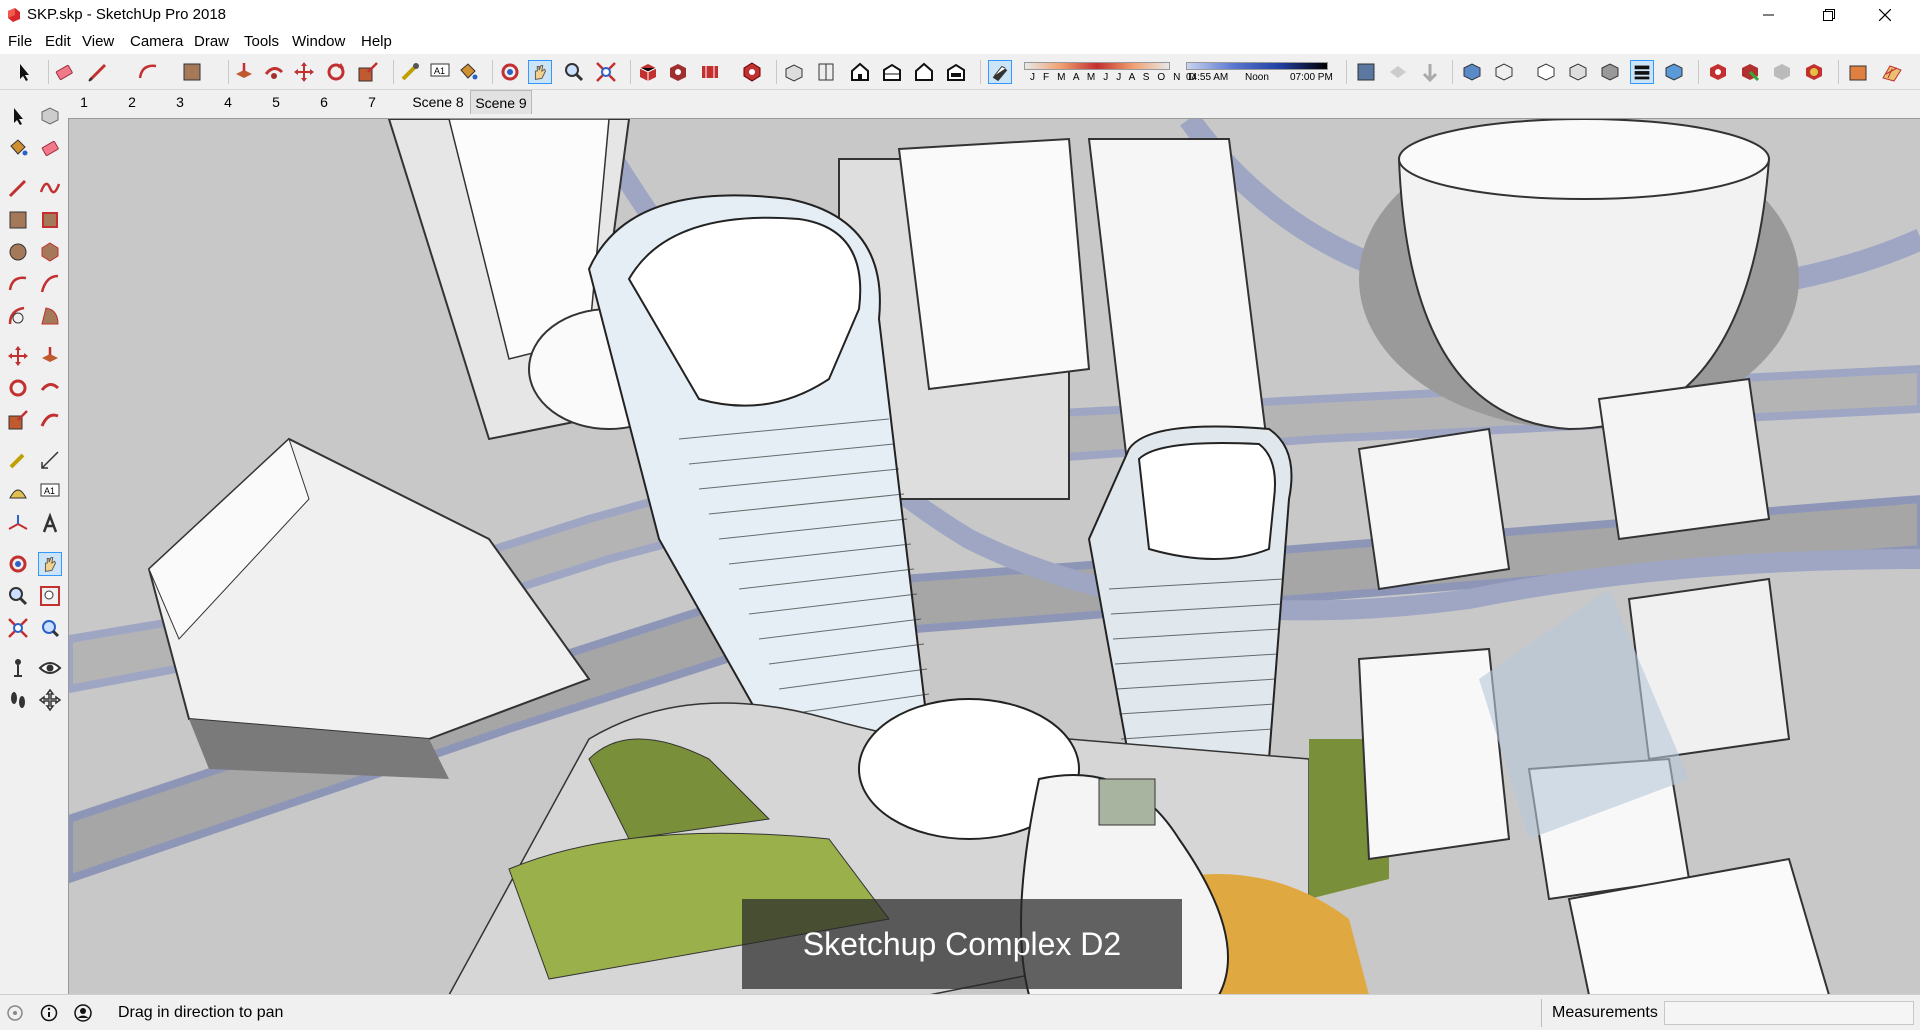  What do you see at coordinates (860, 72) in the screenshot?
I see `view-front-icon` at bounding box center [860, 72].